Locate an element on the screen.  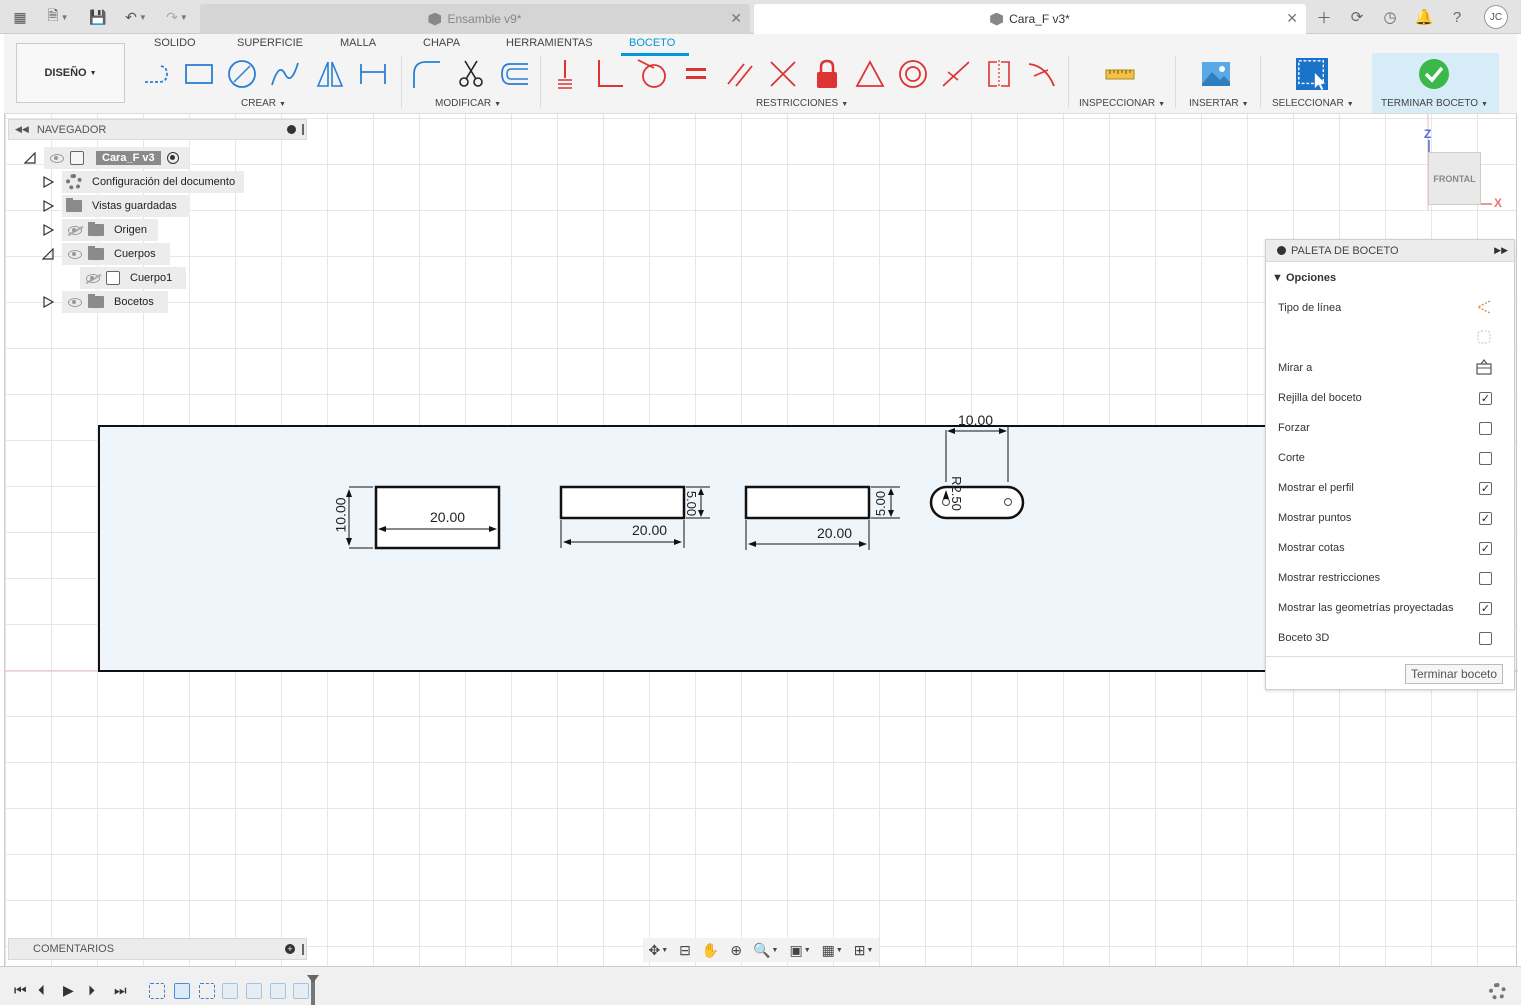
dimension-text-slot-radius: R2.50 is located at coordinates (956, 493).